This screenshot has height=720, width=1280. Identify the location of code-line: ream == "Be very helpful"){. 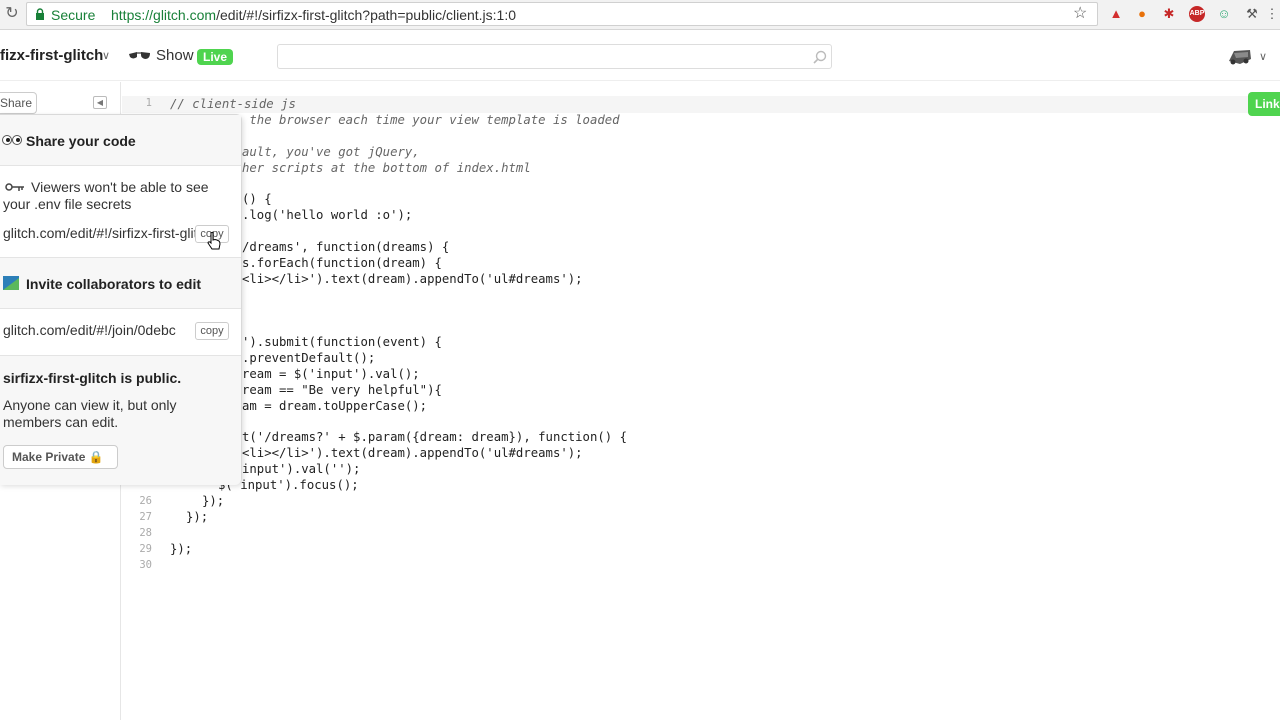
(342, 390).